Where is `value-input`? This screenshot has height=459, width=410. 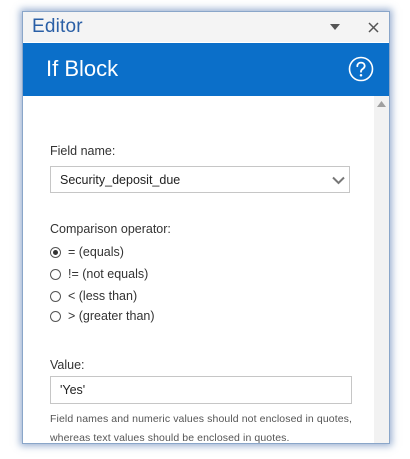 value-input is located at coordinates (201, 390).